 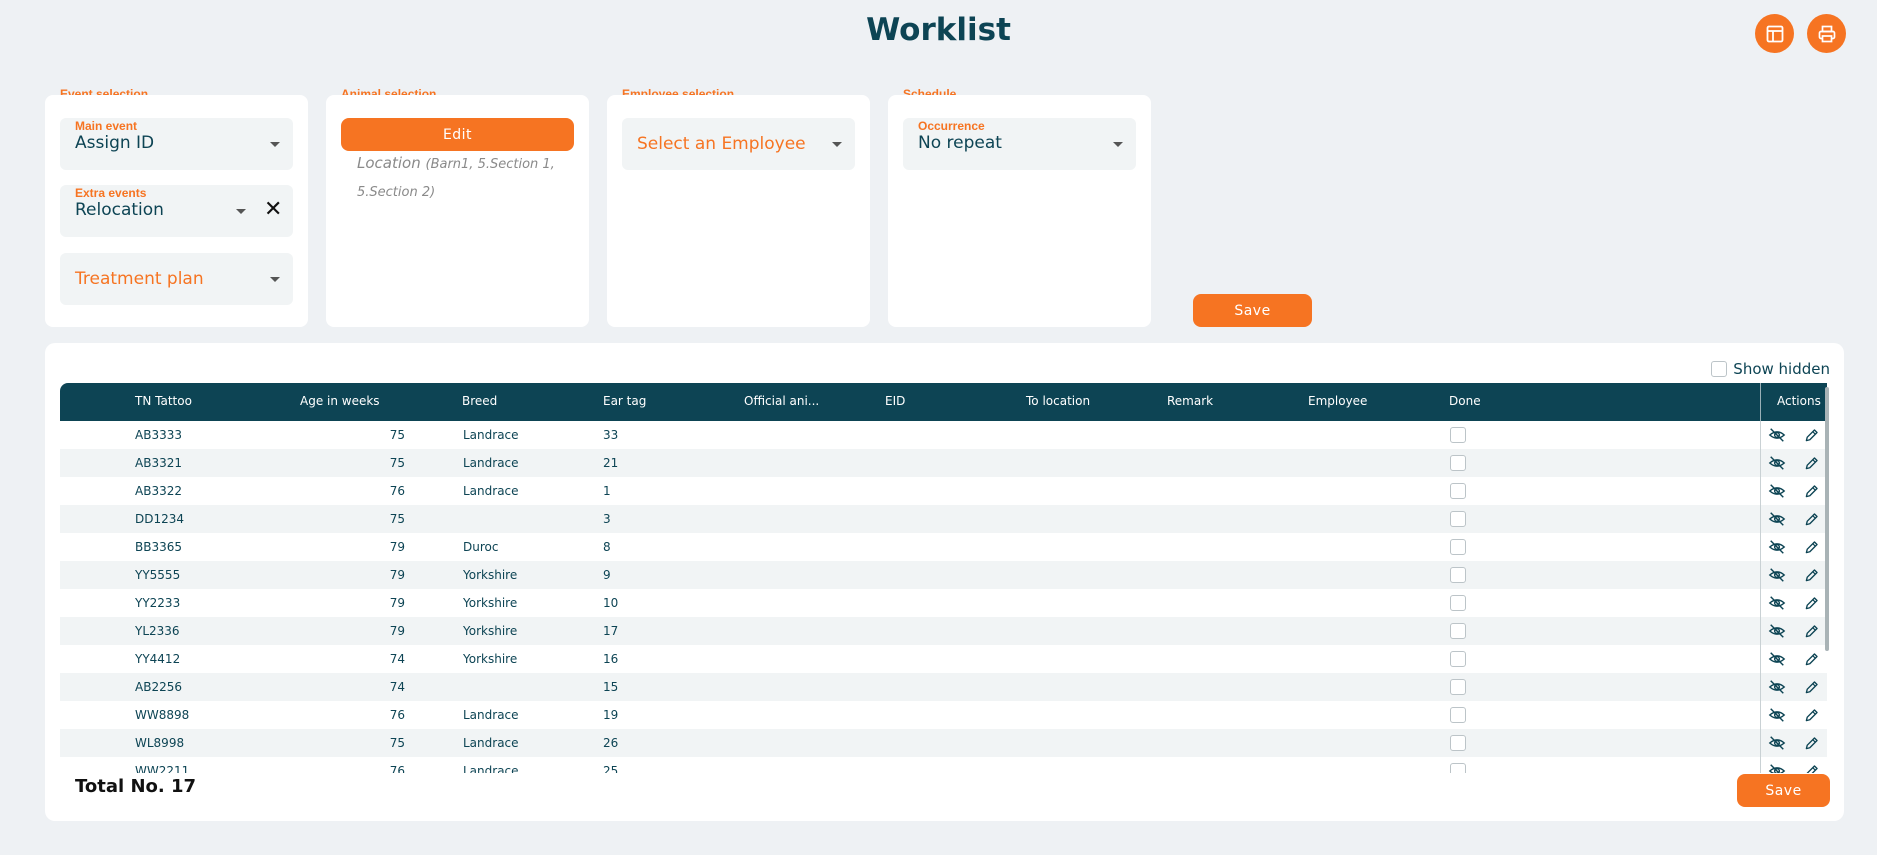 I want to click on column-header: EID, so click(x=895, y=401).